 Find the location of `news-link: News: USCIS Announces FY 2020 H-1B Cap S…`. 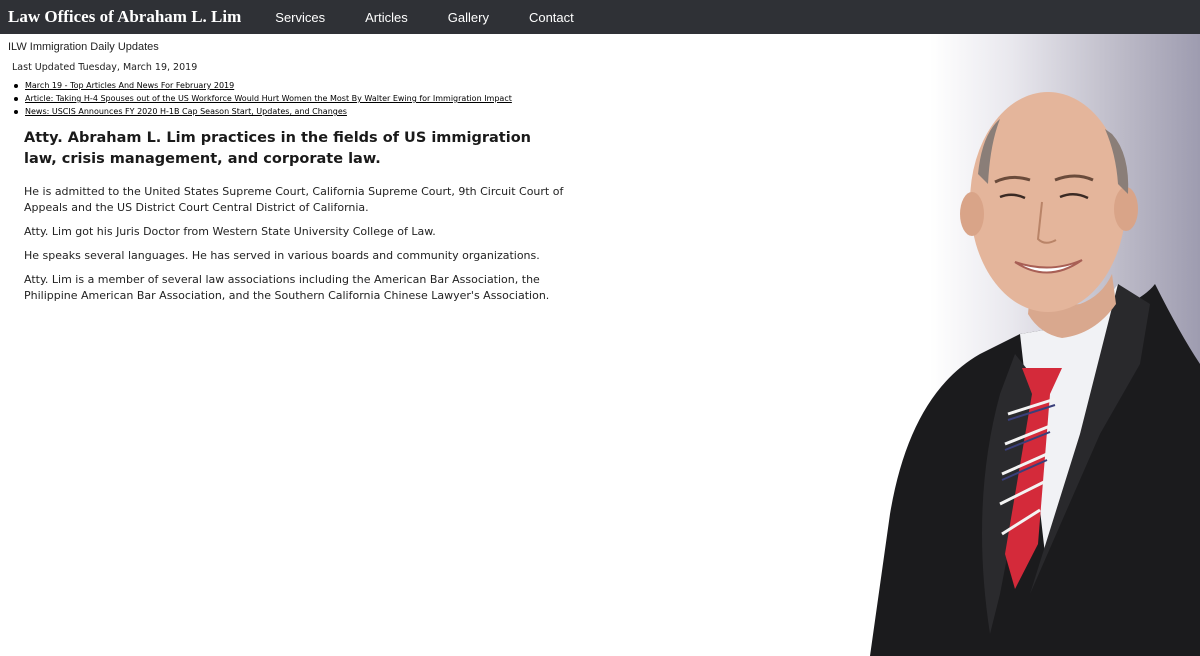

news-link: News: USCIS Announces FY 2020 H-1B Cap S… is located at coordinates (186, 111).